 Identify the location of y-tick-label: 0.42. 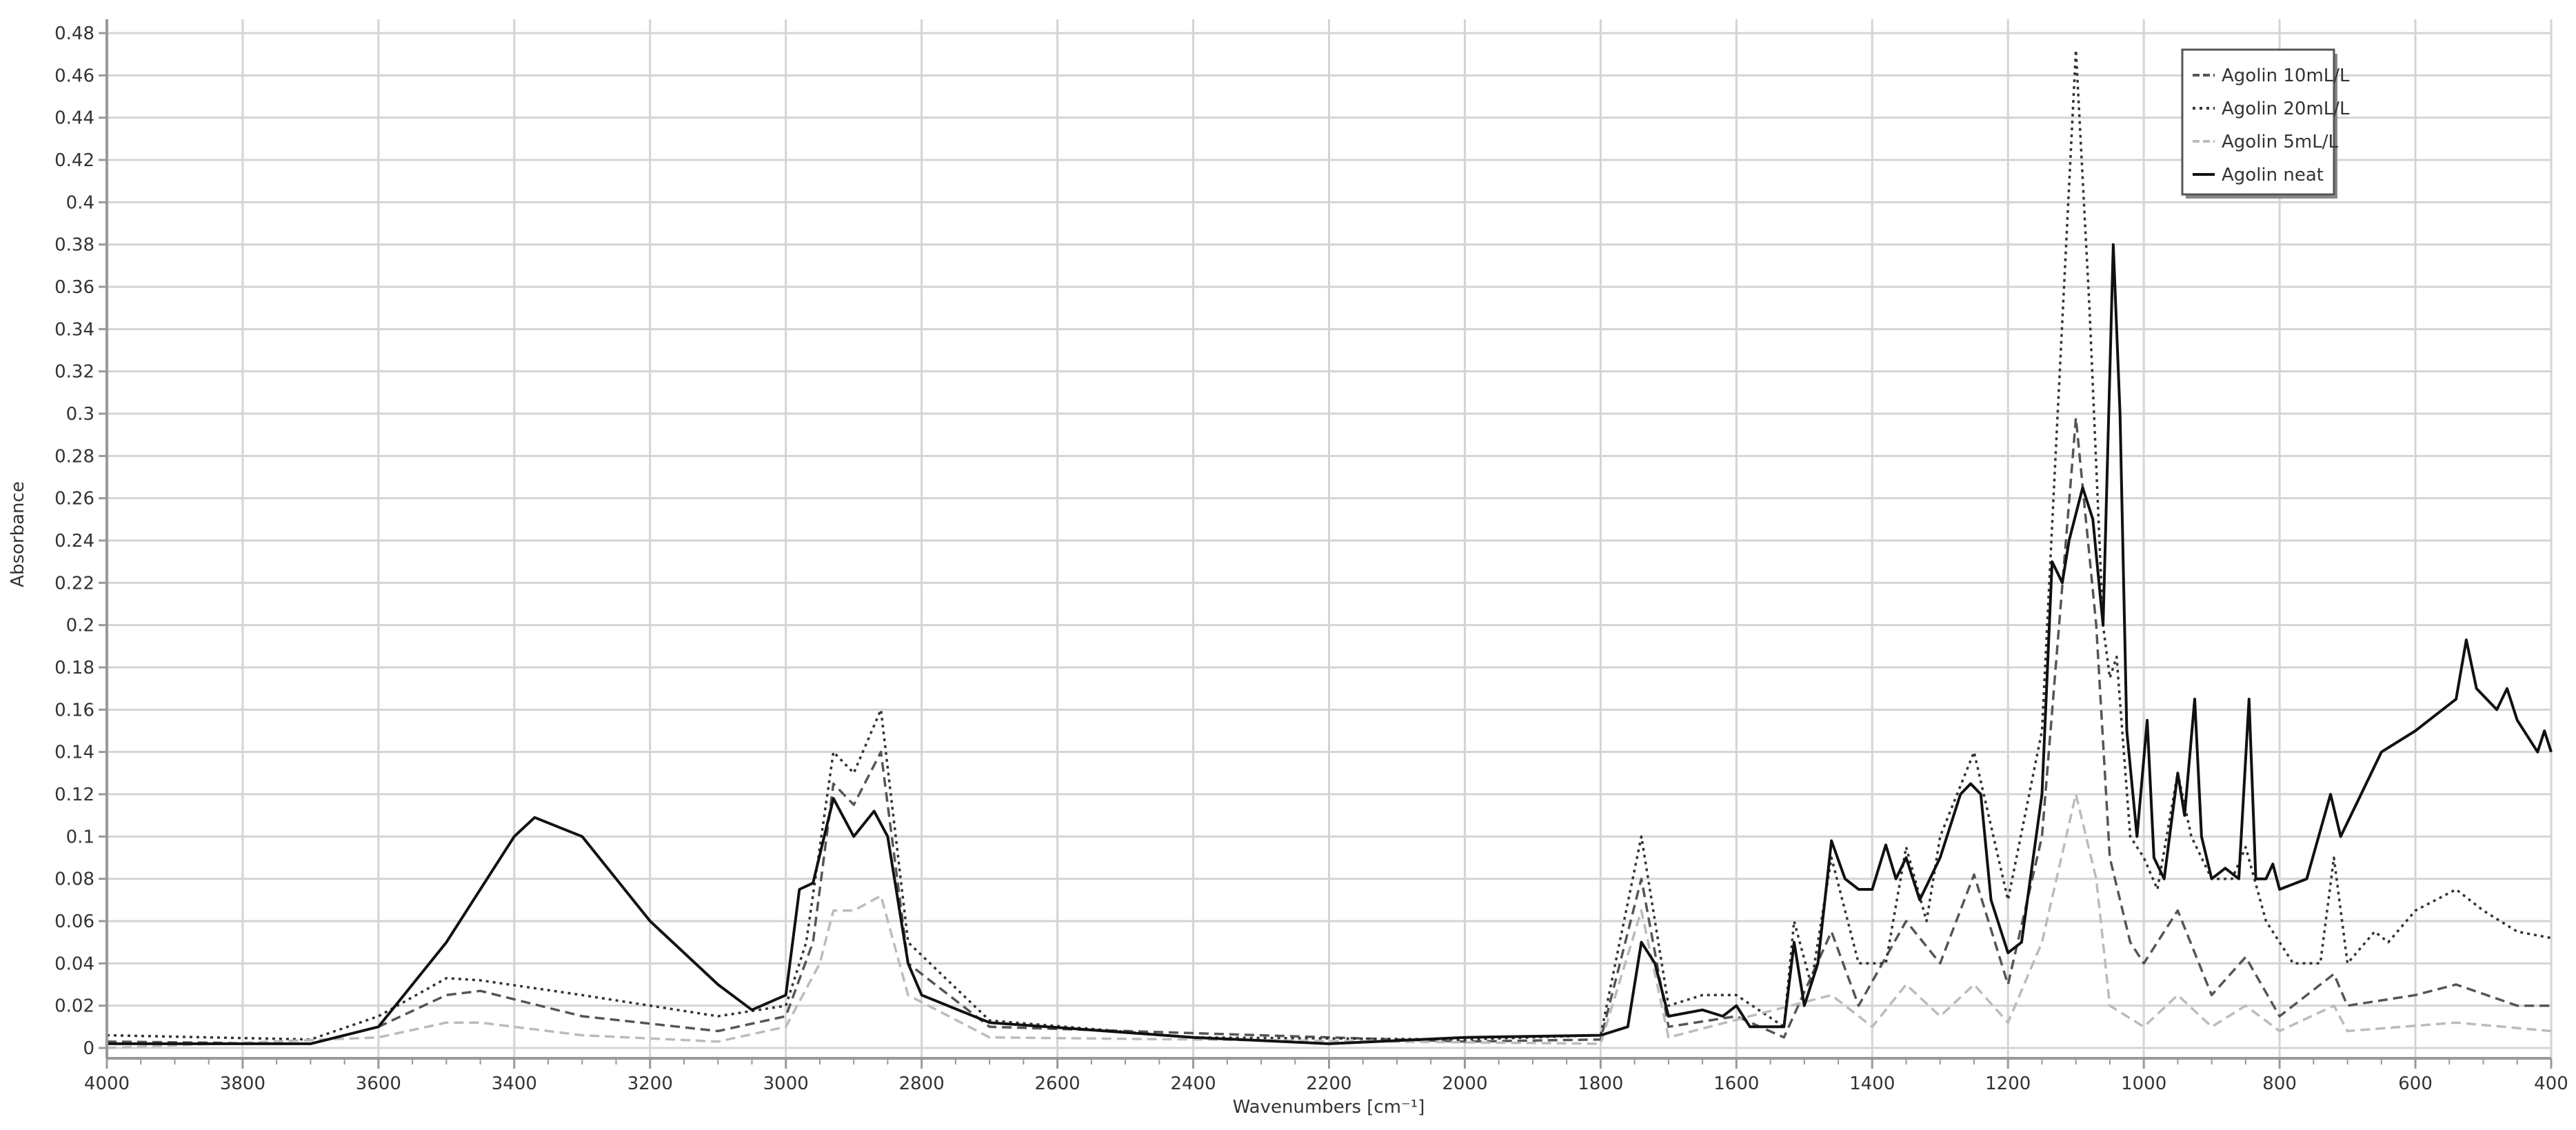
(74, 161).